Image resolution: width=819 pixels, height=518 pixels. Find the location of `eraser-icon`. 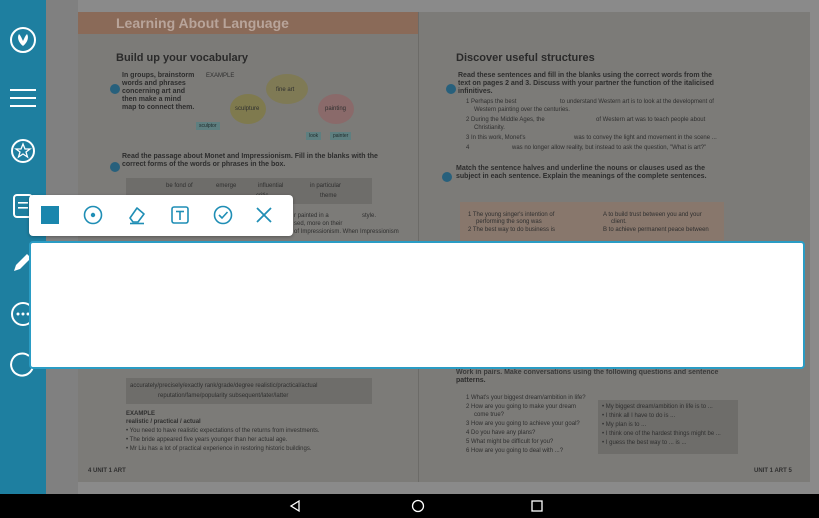

eraser-icon is located at coordinates (137, 215).